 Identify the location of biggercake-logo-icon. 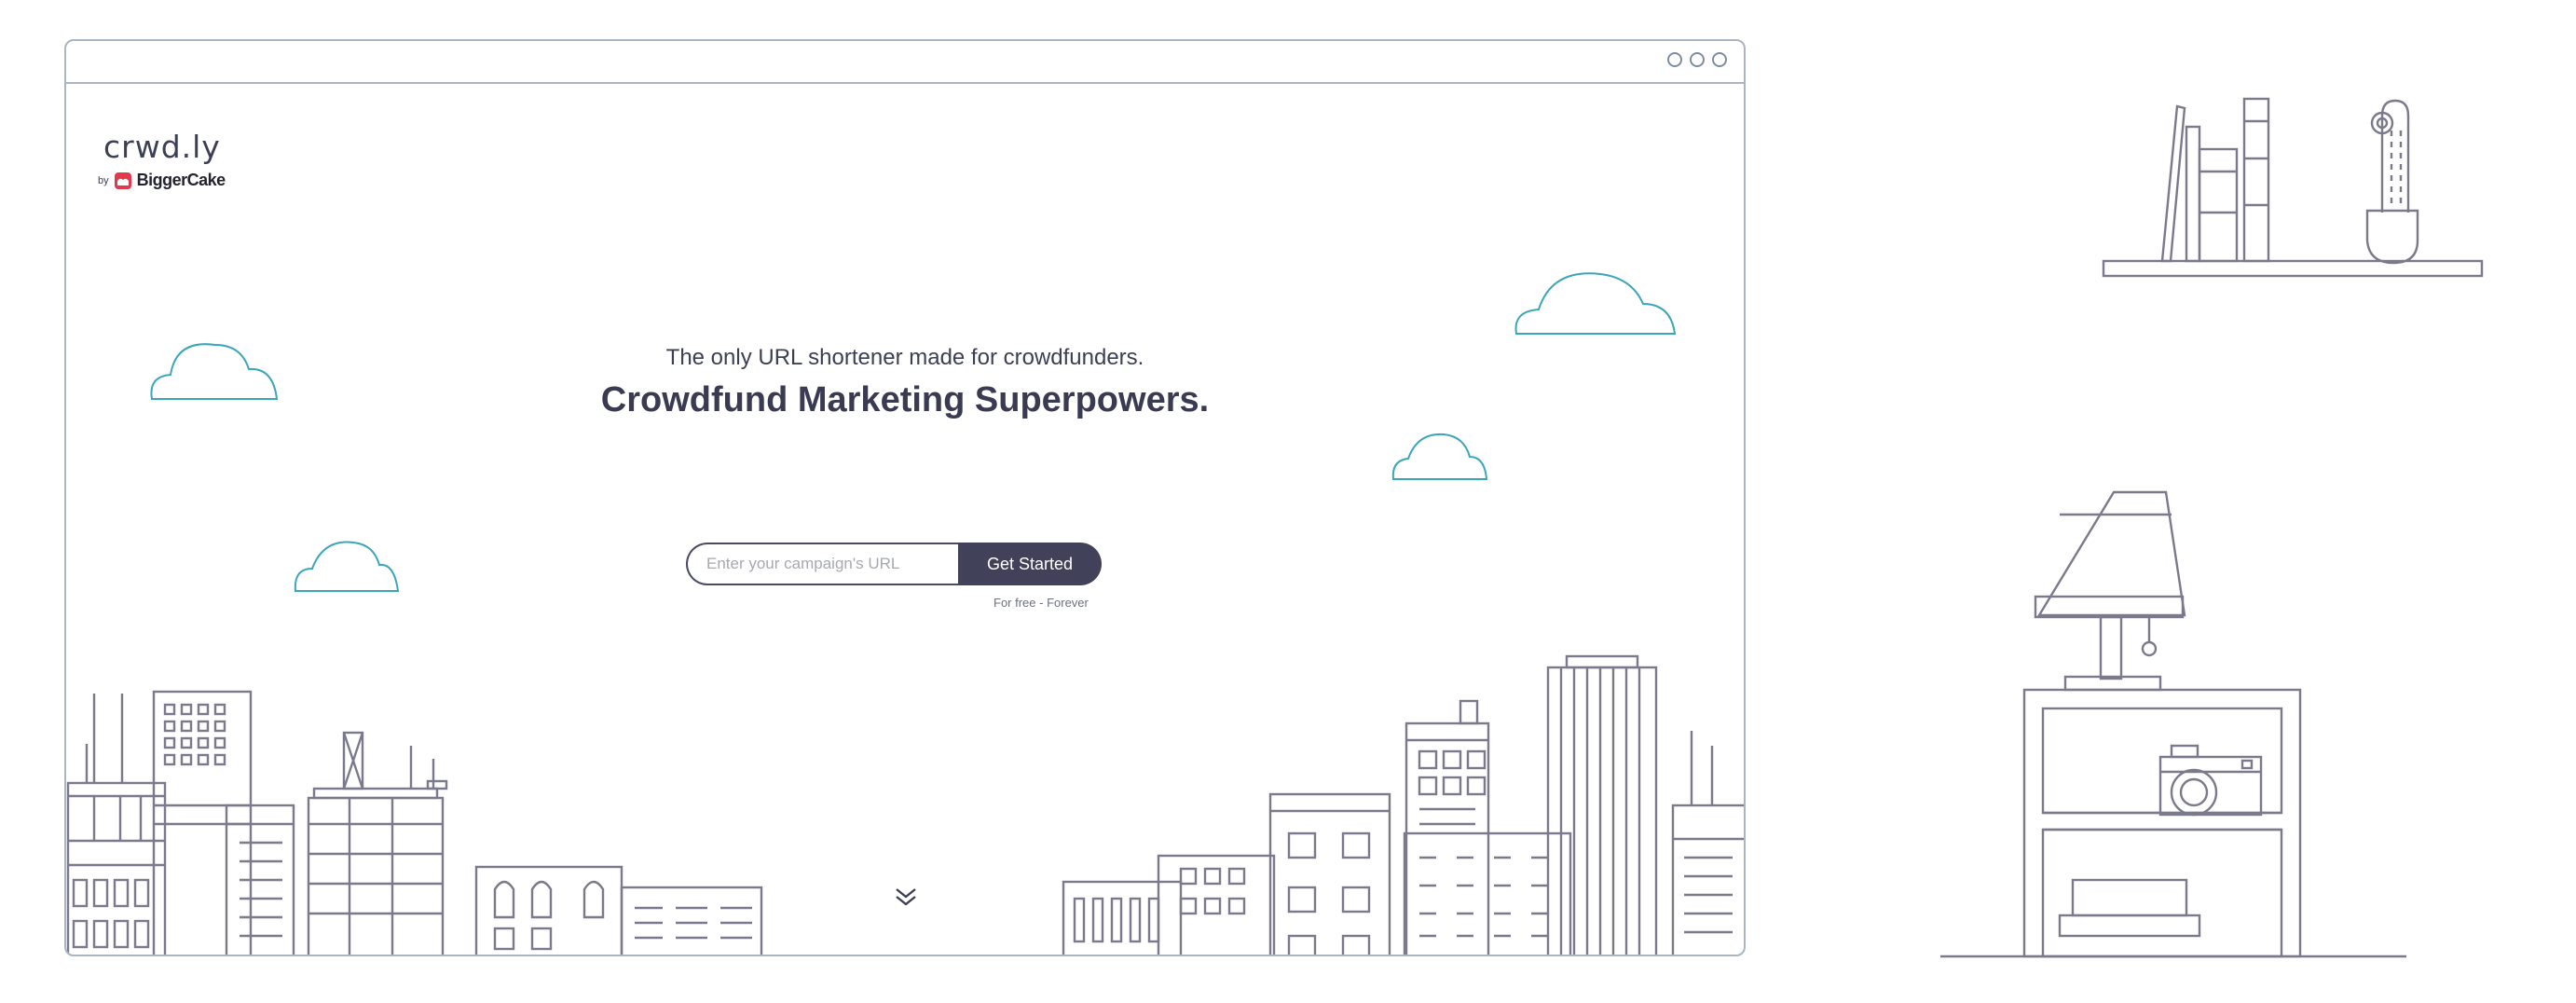
(122, 181).